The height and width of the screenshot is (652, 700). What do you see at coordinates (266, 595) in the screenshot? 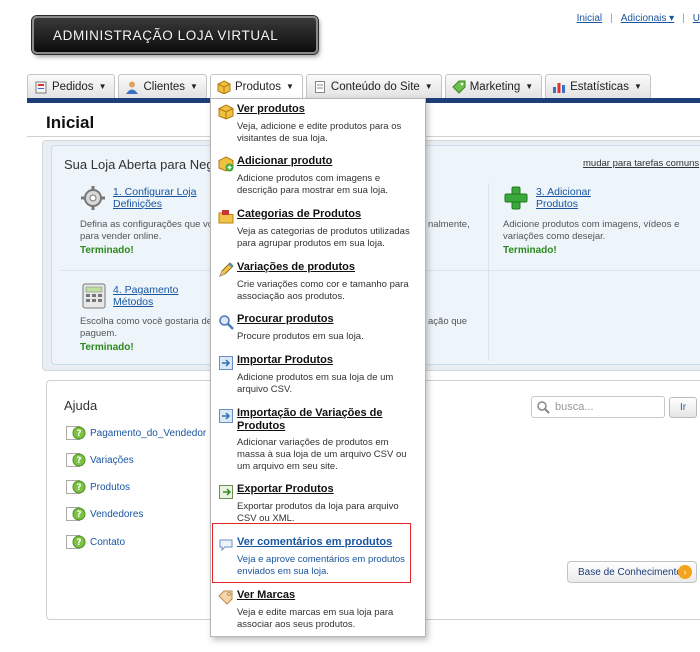
I see `menu-item-title: Ver Marcas` at bounding box center [266, 595].